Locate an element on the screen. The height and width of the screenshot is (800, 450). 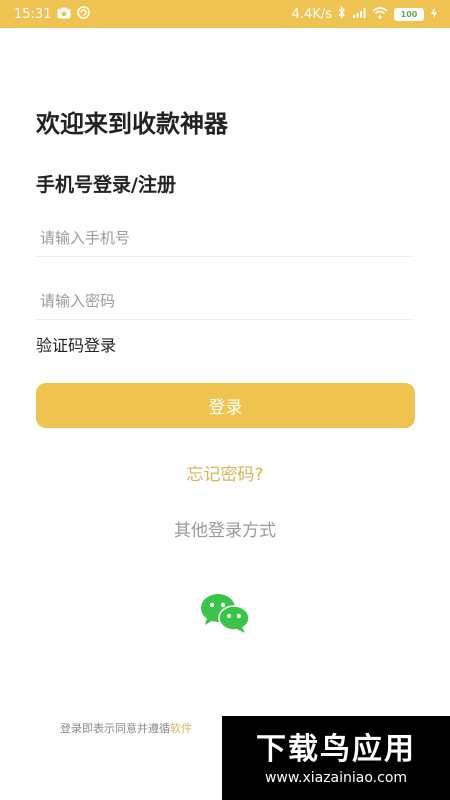
sync-icon is located at coordinates (84, 14).